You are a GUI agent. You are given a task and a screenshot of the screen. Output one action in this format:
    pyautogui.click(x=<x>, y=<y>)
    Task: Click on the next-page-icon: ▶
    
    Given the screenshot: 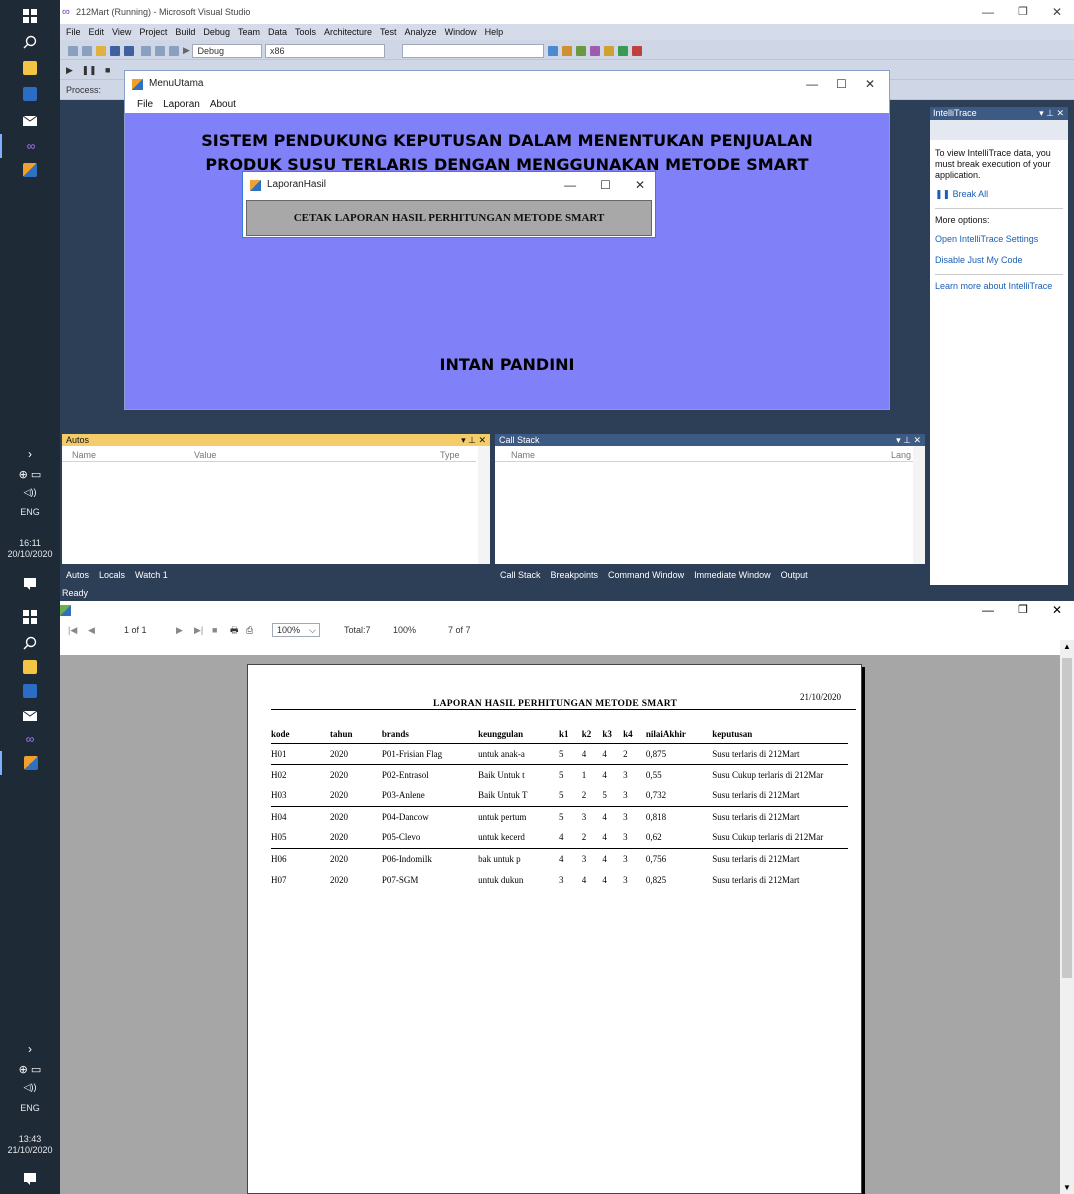 What is the action you would take?
    pyautogui.click(x=179, y=630)
    